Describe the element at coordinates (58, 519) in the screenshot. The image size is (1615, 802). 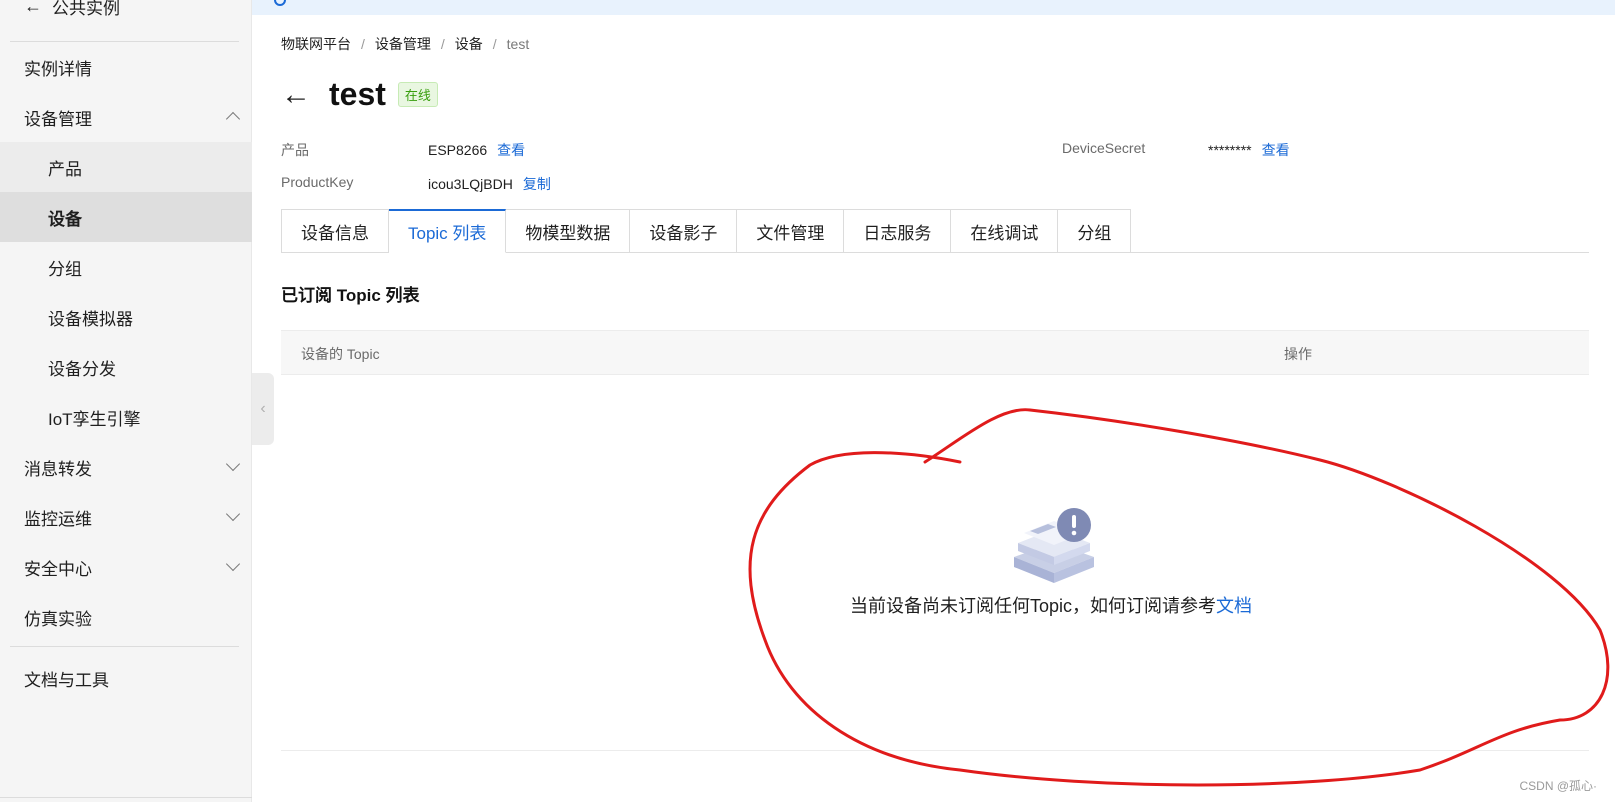
I see `sidebar-item-label: 监控运维` at that location.